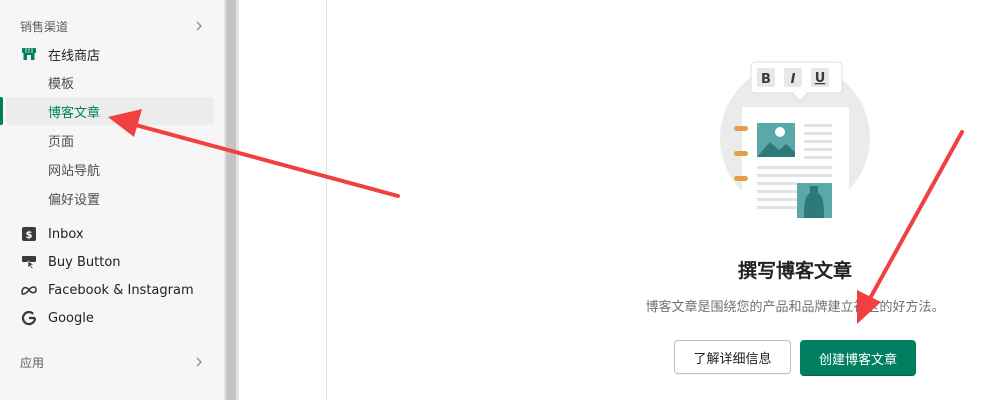 The image size is (995, 400). What do you see at coordinates (820, 78) in the screenshot?
I see `underline-icon: U` at bounding box center [820, 78].